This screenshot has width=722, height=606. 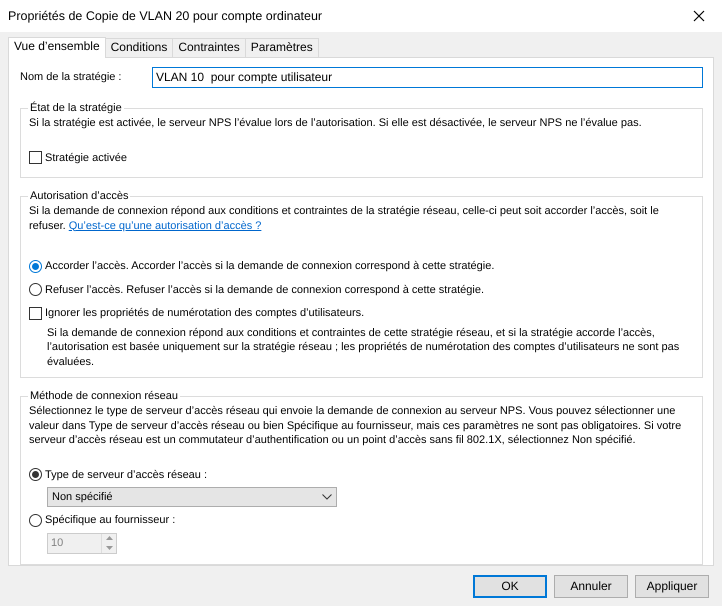 I want to click on tab: Vue d’ensemble, so click(x=57, y=47).